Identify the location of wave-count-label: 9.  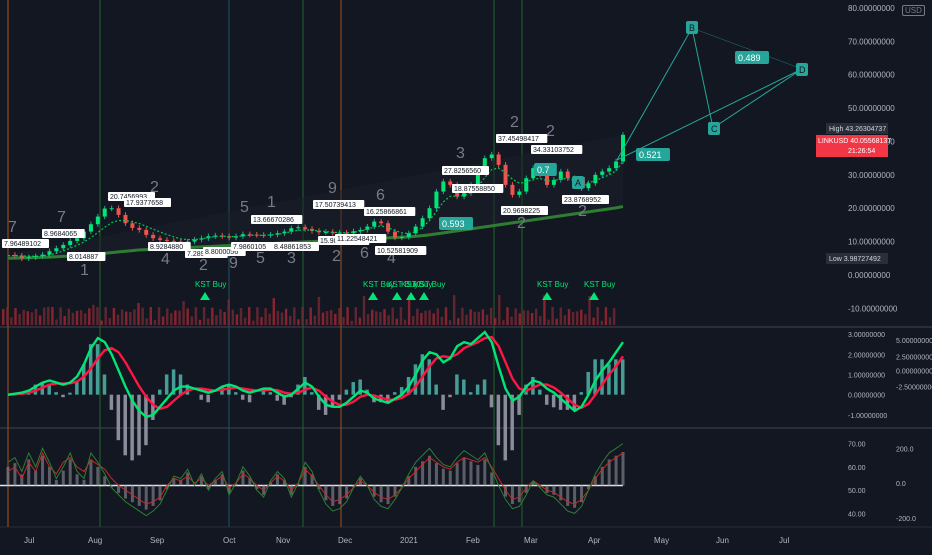
(233, 263).